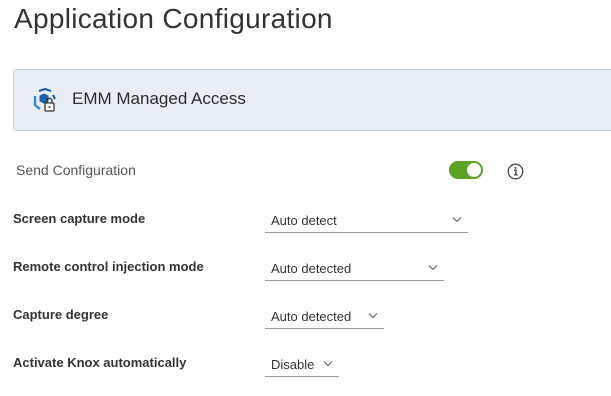 The width and height of the screenshot is (611, 396). Describe the element at coordinates (293, 364) in the screenshot. I see `activate-knox-automatically-value: Disable` at that location.